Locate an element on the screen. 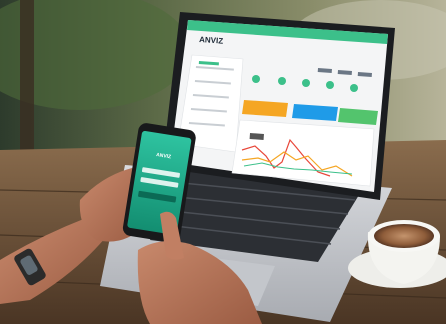  brand-logo: ANVIZ is located at coordinates (211, 40).